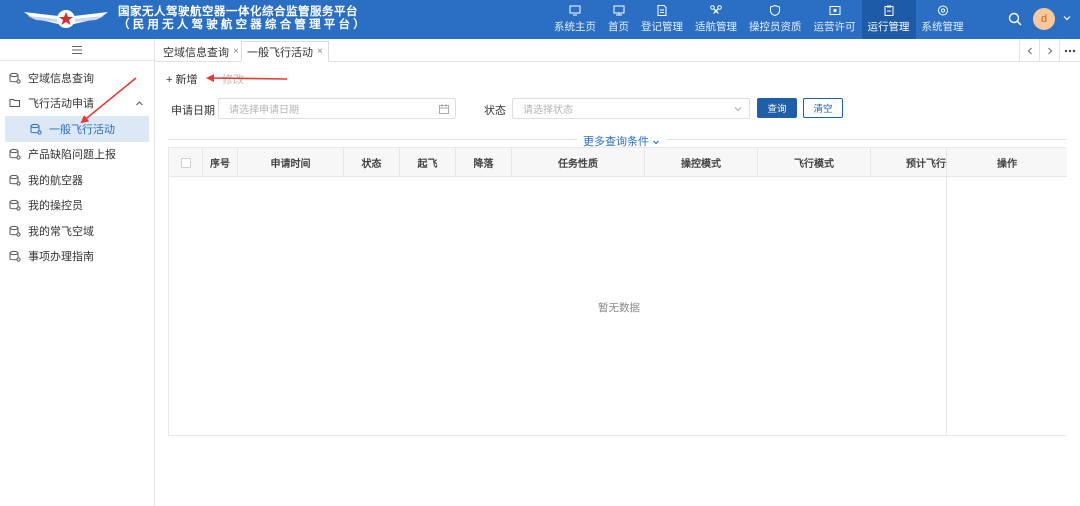 The height and width of the screenshot is (506, 1080). I want to click on sidebar-item-guide: 事项办理指南, so click(77, 257).